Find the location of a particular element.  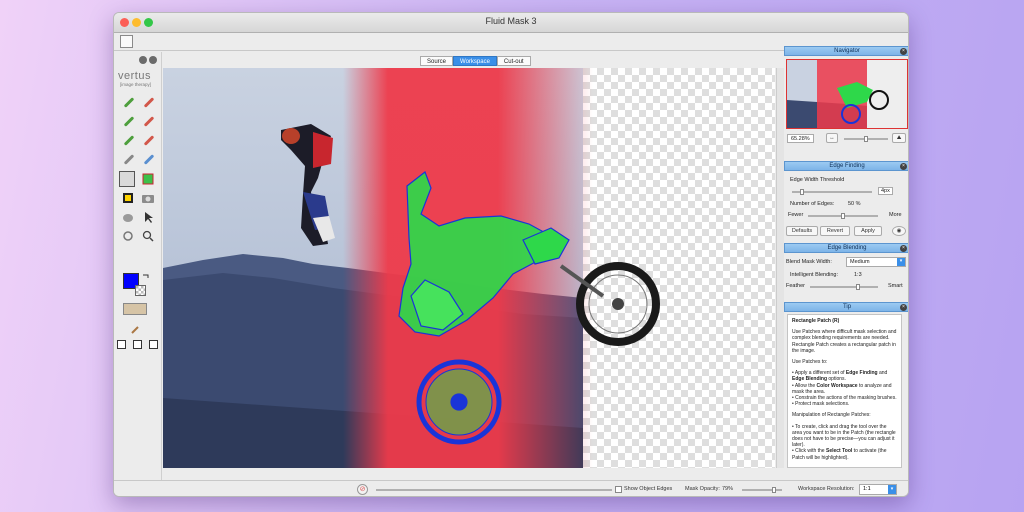

edge-finding-close-icon: × is located at coordinates (903, 166).